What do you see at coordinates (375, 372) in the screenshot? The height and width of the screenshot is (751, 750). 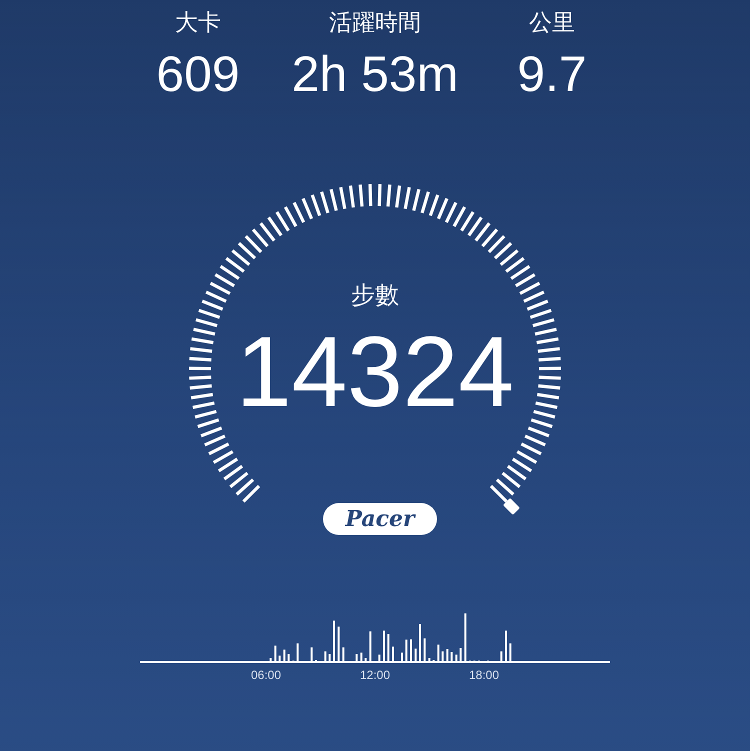 I see `steps-count: 14324` at bounding box center [375, 372].